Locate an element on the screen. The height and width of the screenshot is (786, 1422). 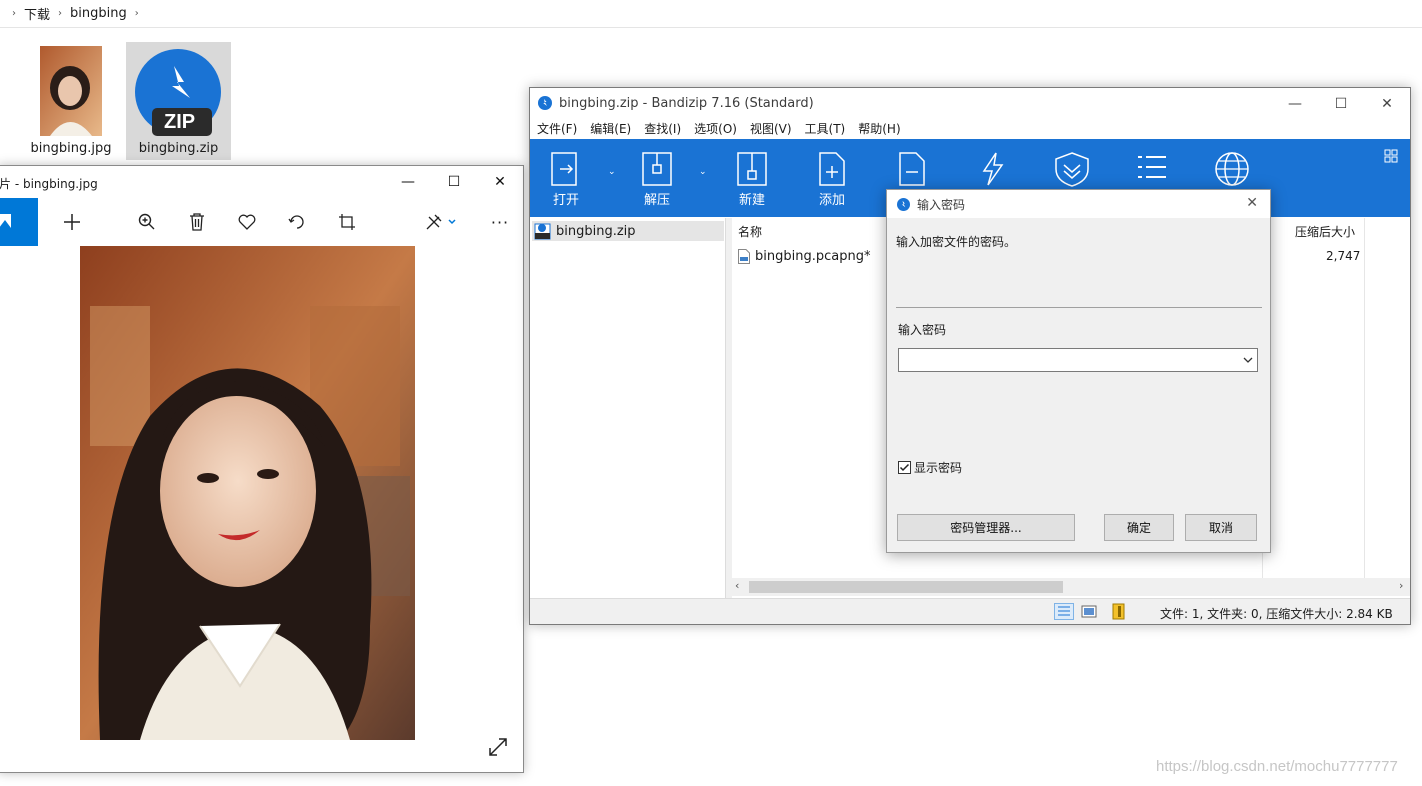
row-file-name: bingbing.pcapng* is located at coordinates (813, 256).